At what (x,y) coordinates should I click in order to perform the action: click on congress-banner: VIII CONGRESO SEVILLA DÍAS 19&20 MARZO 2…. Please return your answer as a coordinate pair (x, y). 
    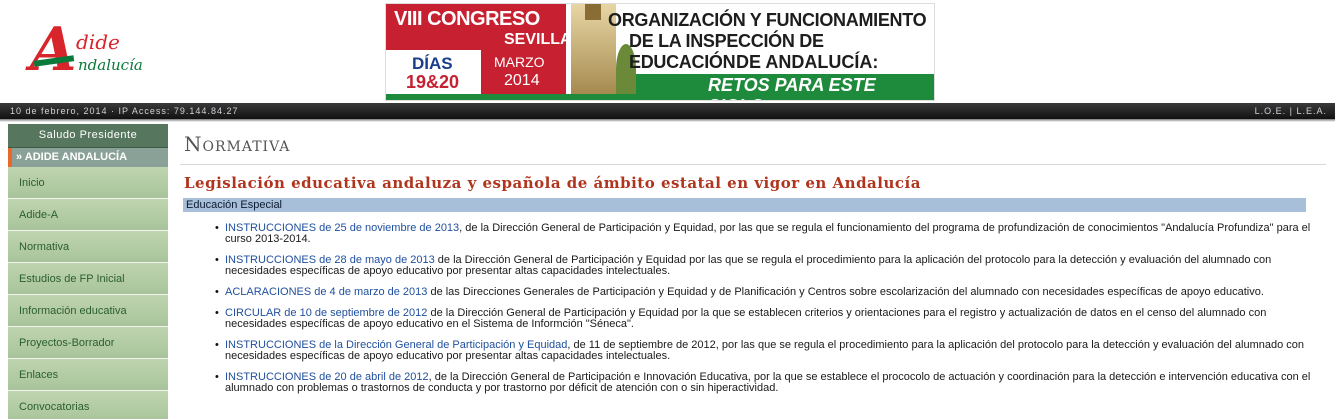
    Looking at the image, I should click on (660, 52).